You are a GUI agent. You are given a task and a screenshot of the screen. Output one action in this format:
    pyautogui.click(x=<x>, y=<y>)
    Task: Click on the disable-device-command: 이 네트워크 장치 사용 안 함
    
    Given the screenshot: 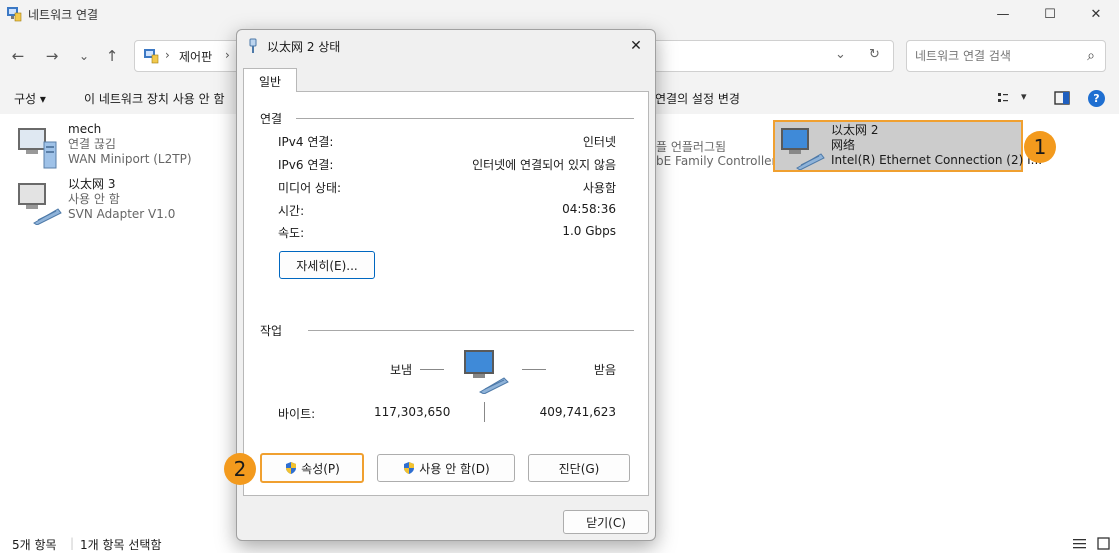 What is the action you would take?
    pyautogui.click(x=154, y=98)
    